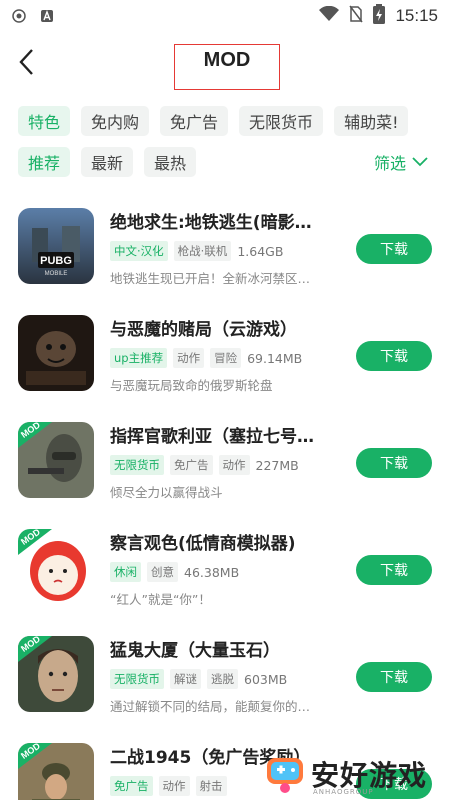 The height and width of the screenshot is (800, 450). I want to click on filter-label: 筛选, so click(389, 163).